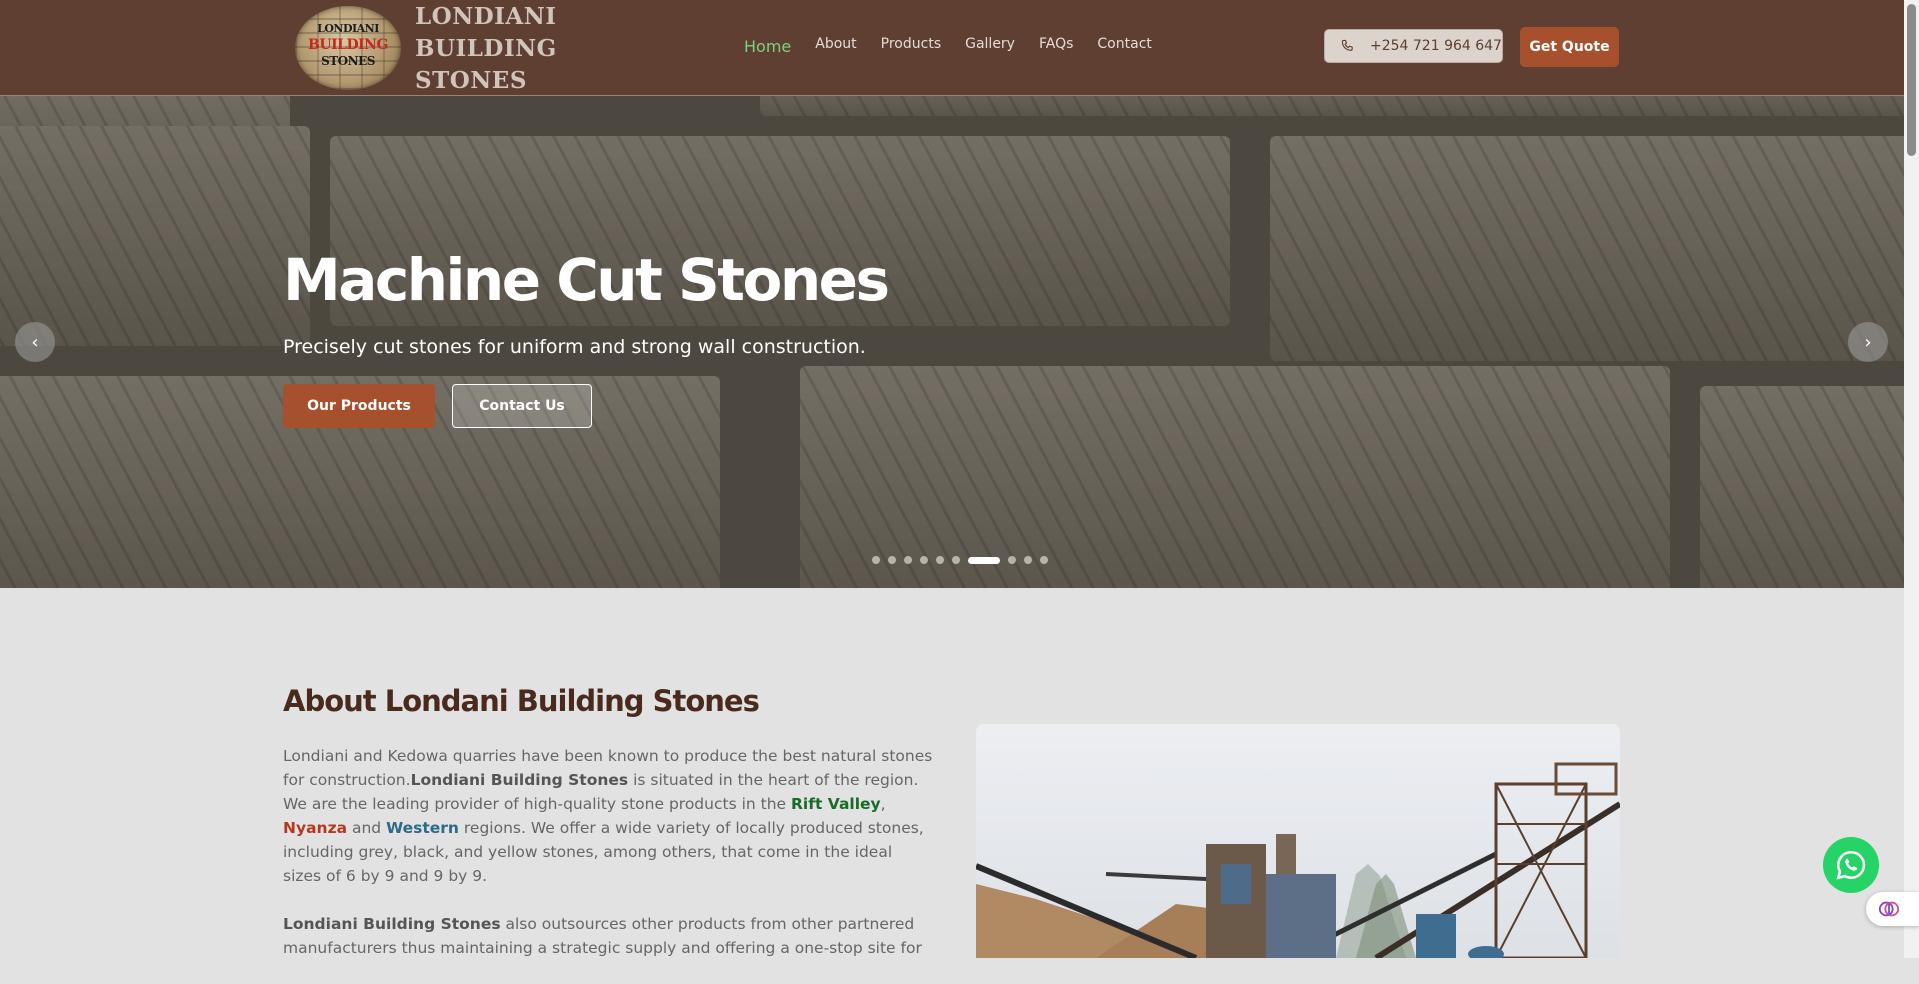 Image resolution: width=1919 pixels, height=984 pixels. Describe the element at coordinates (348, 28) in the screenshot. I see `logo-badge-line1: LONDIANI` at that location.